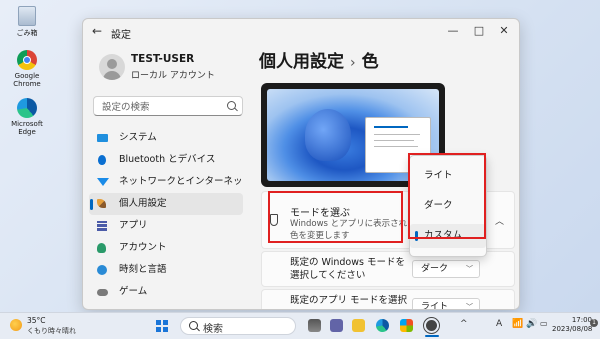 The height and width of the screenshot is (339, 600). I want to click on brush-icon, so click(274, 220).